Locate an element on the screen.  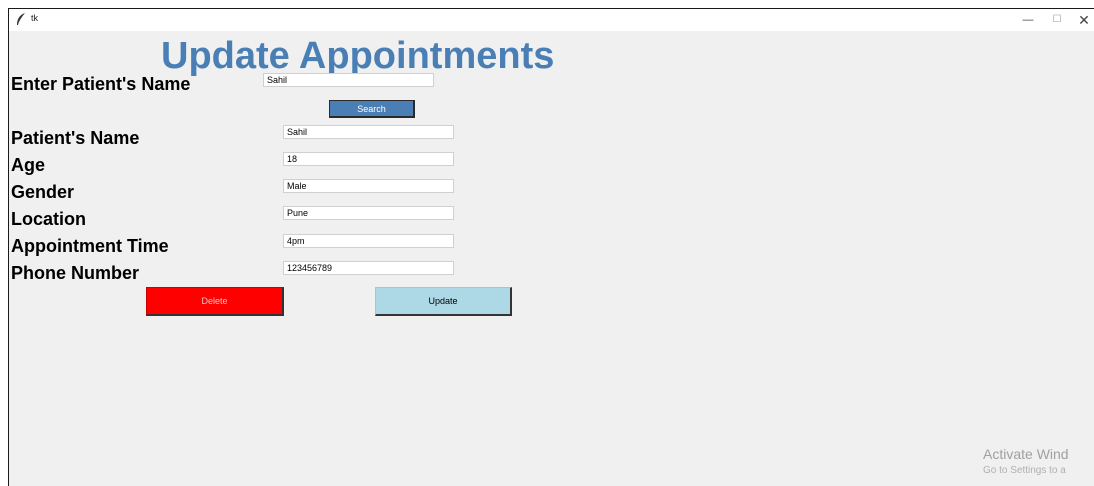
title-bar: tk — ☐ ✕ is located at coordinates (551, 20).